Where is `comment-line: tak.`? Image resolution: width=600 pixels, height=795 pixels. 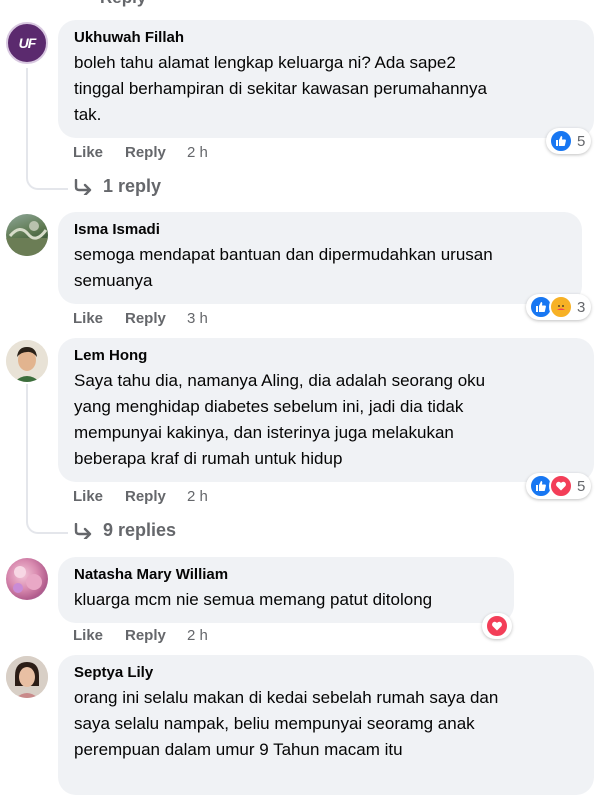
comment-line: tak. is located at coordinates (88, 114).